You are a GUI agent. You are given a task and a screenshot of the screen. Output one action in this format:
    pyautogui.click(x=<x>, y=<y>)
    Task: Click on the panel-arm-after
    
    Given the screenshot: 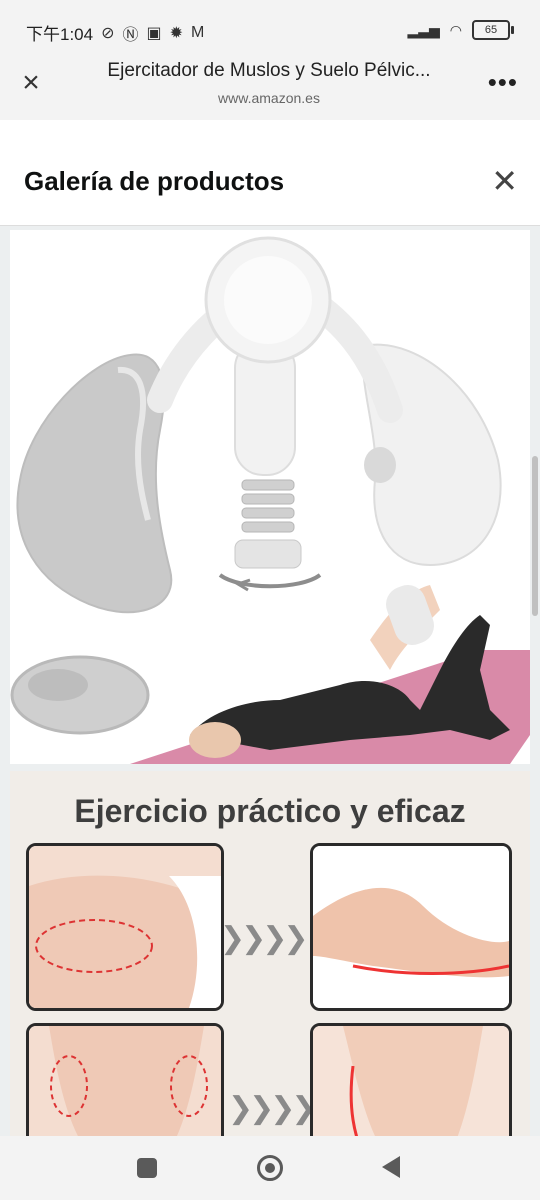 What is the action you would take?
    pyautogui.click(x=411, y=927)
    